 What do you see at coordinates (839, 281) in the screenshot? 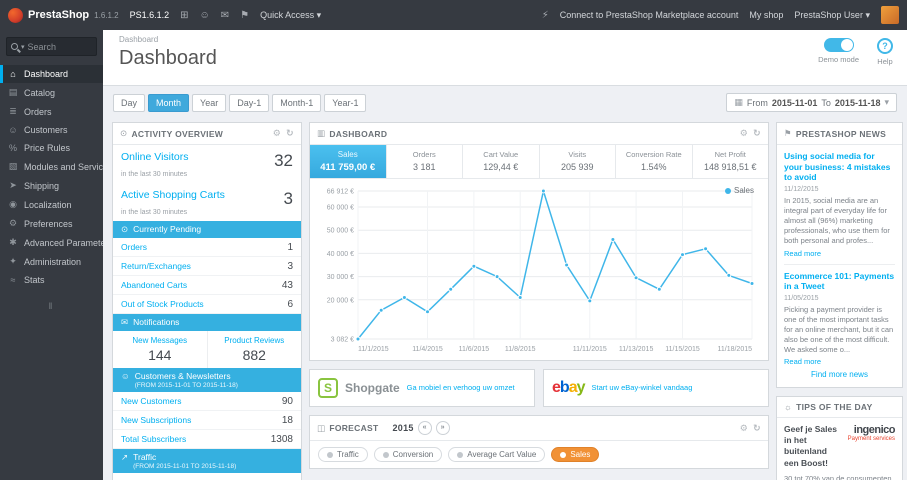
I see `news-article-title: Ecommerce 101: Payments in a Tweet` at bounding box center [839, 281].